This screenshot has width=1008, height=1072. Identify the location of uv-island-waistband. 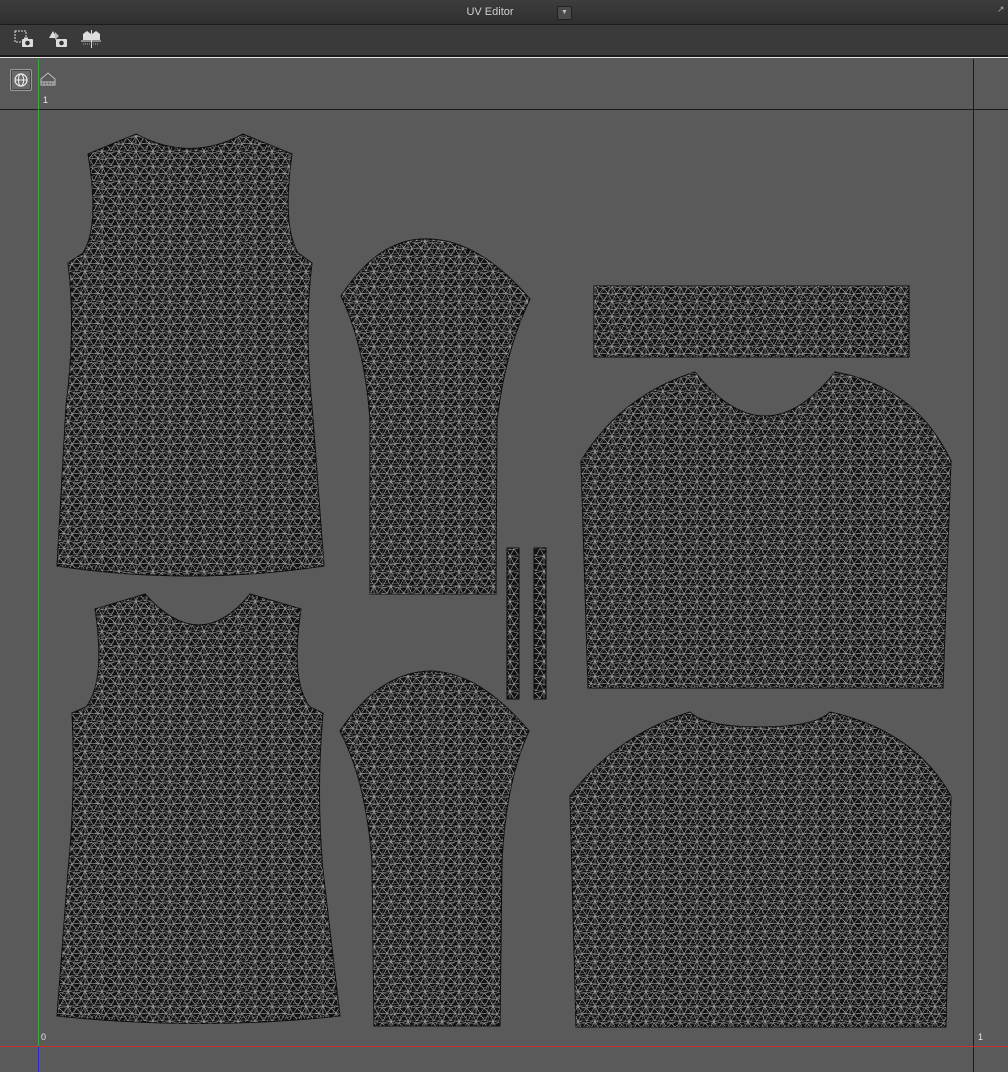
(751, 321).